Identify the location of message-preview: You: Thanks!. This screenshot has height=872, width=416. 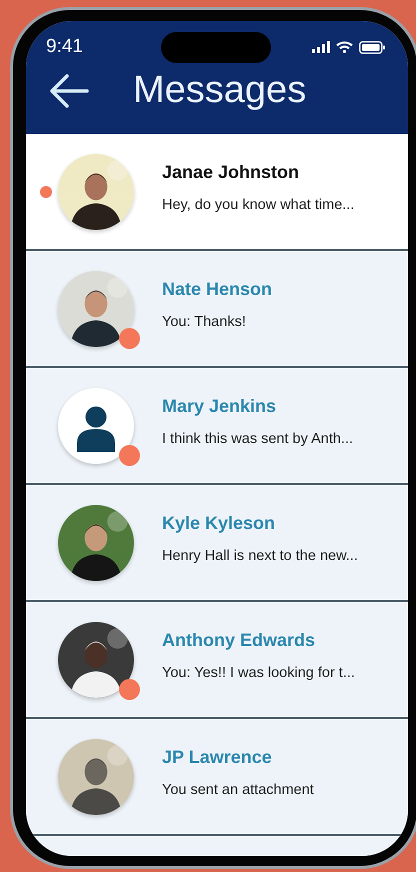
(204, 322).